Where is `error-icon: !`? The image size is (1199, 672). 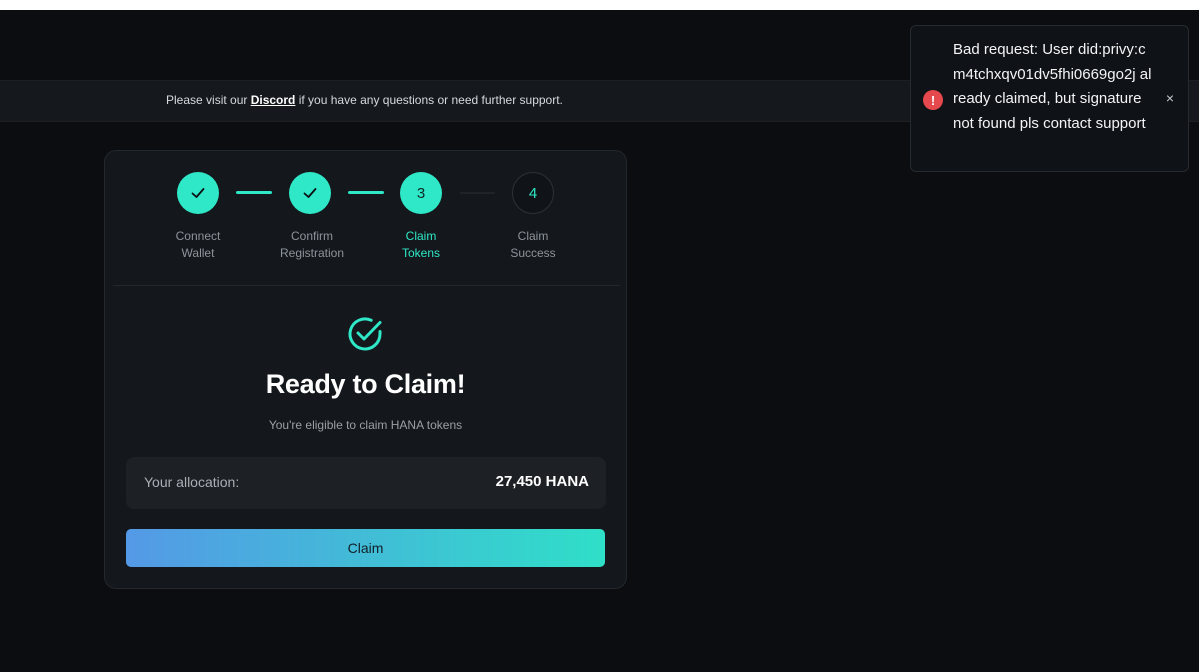 error-icon: ! is located at coordinates (933, 100).